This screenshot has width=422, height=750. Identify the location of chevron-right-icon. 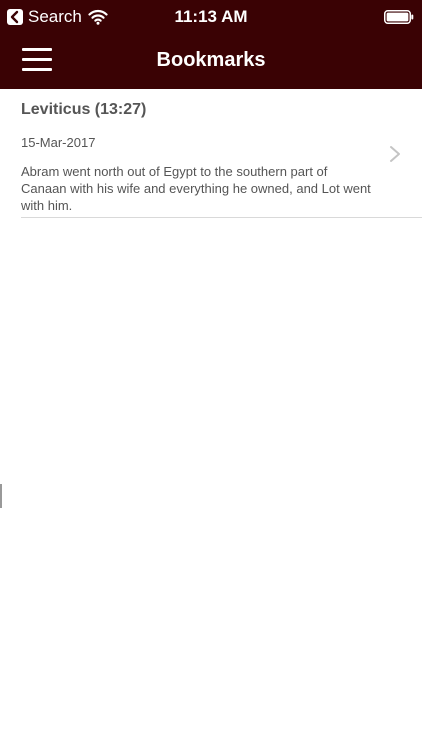
(395, 154).